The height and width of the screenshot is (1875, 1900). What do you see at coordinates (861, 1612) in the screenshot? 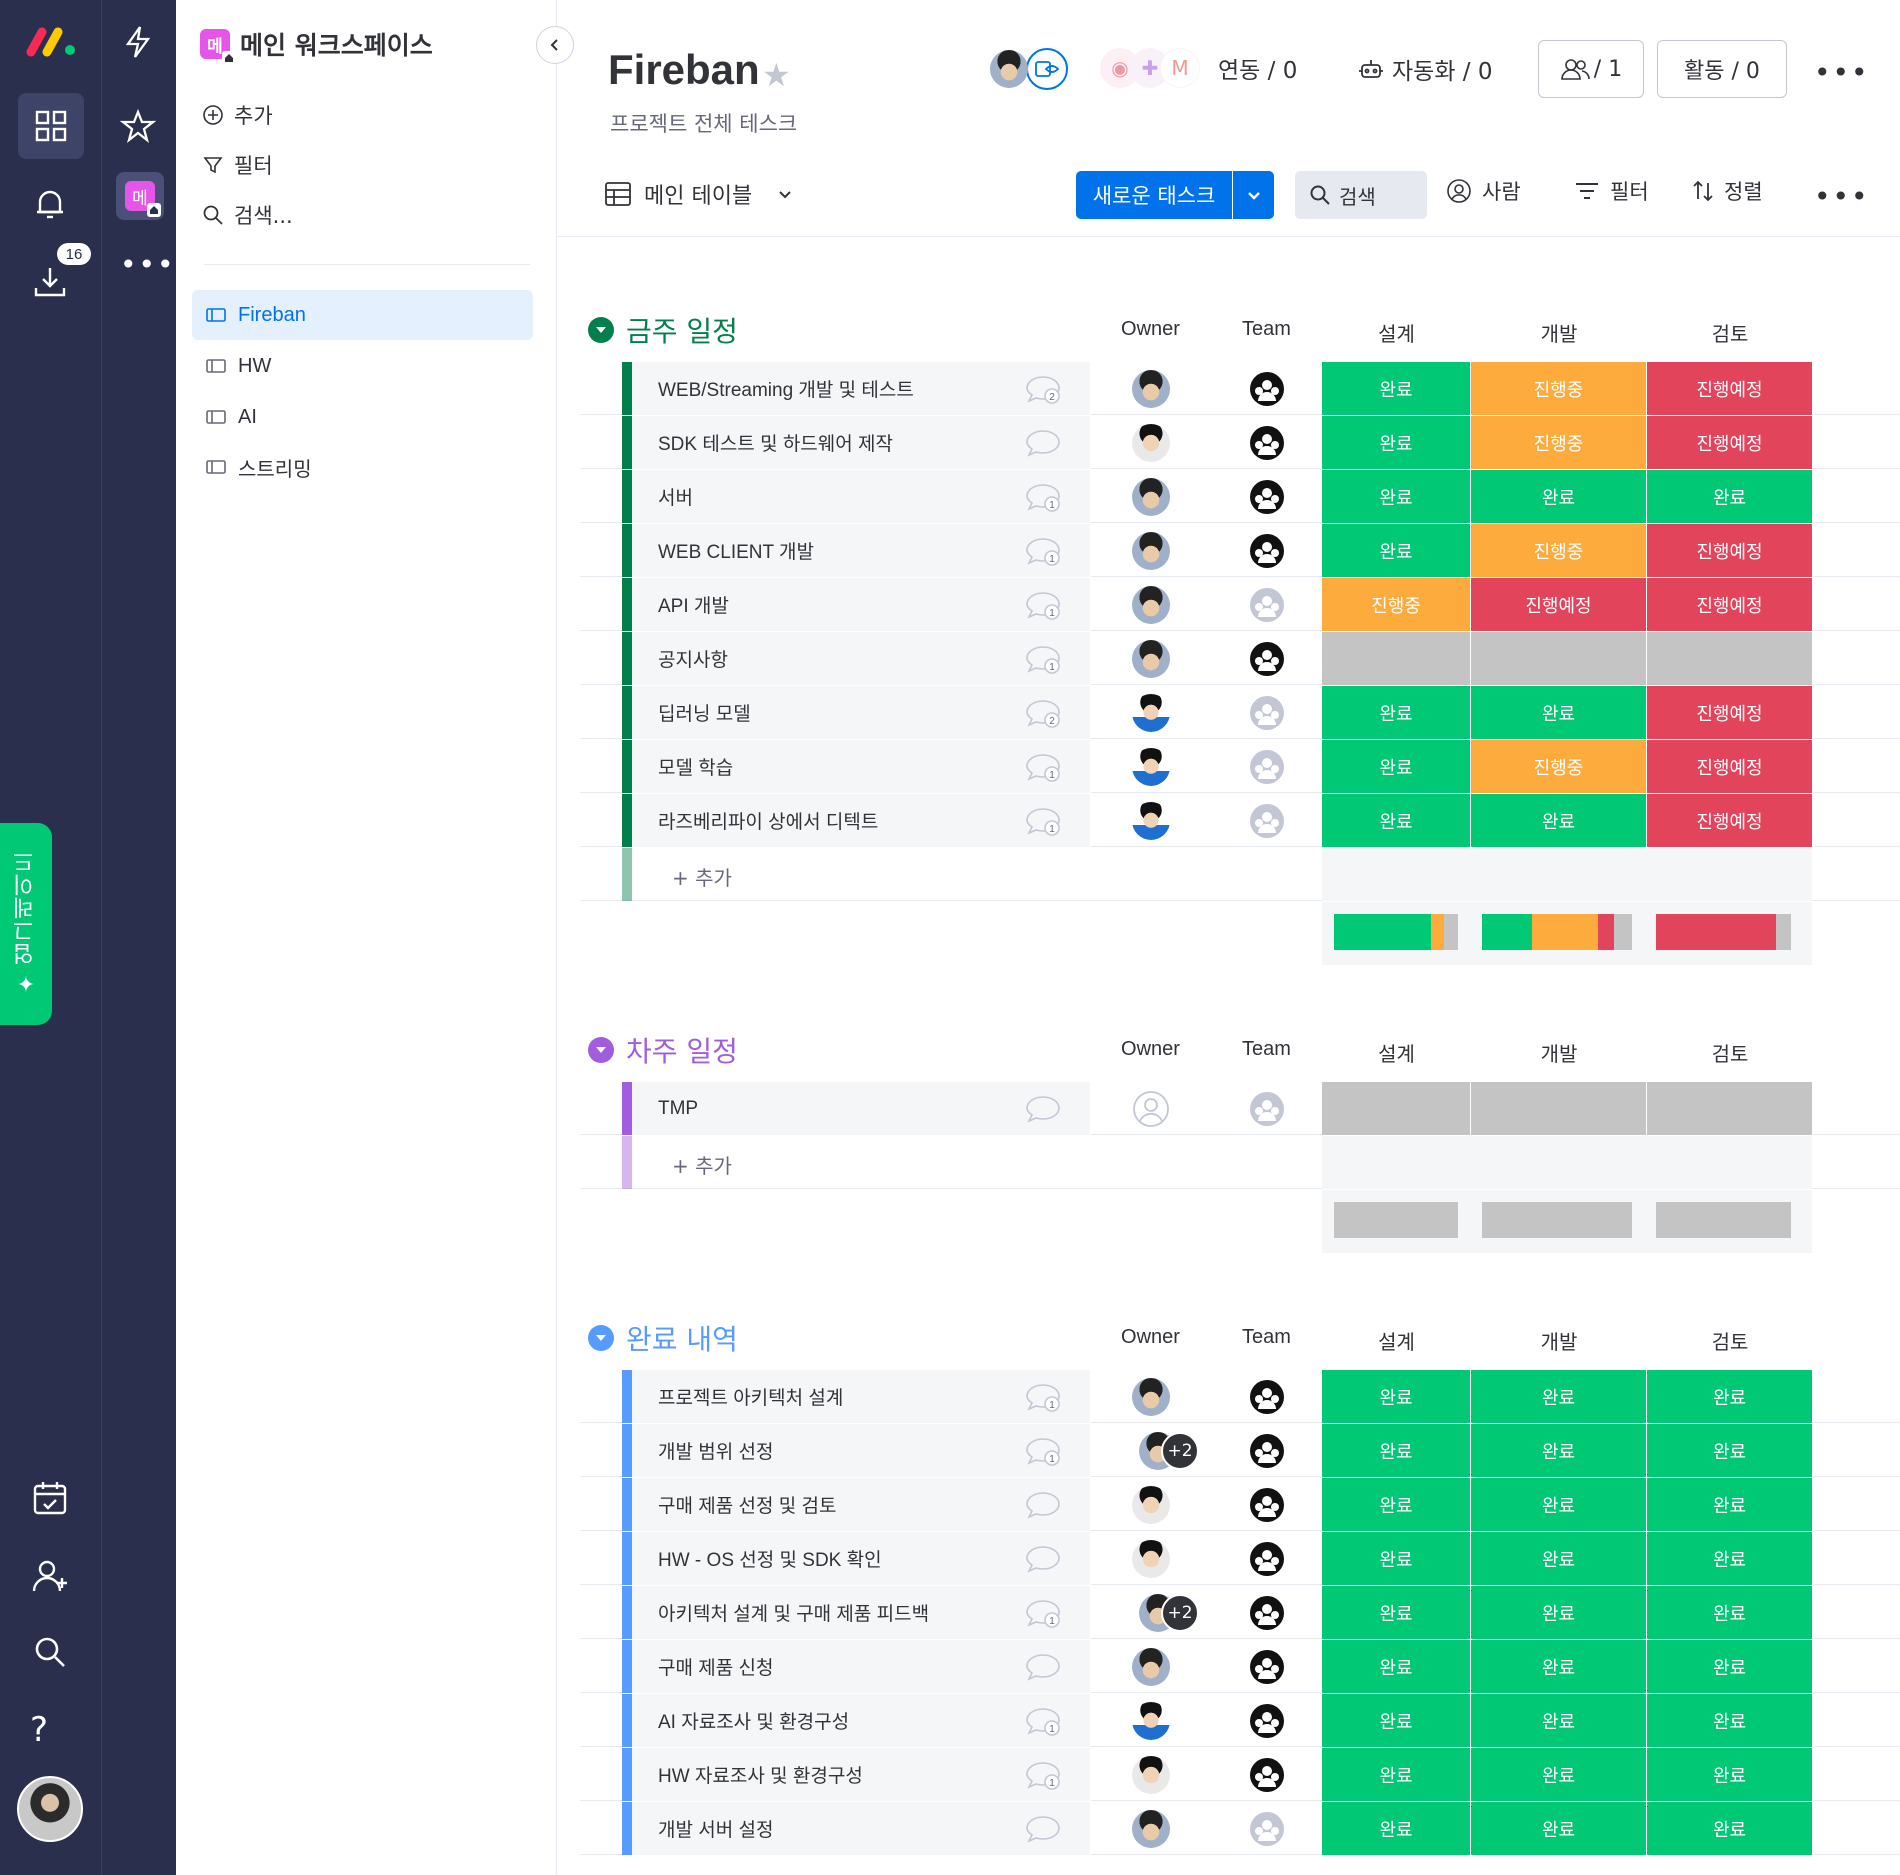
I see `item-name-cell: 아키텍처 설계 및 구매 제품 피드백` at bounding box center [861, 1612].